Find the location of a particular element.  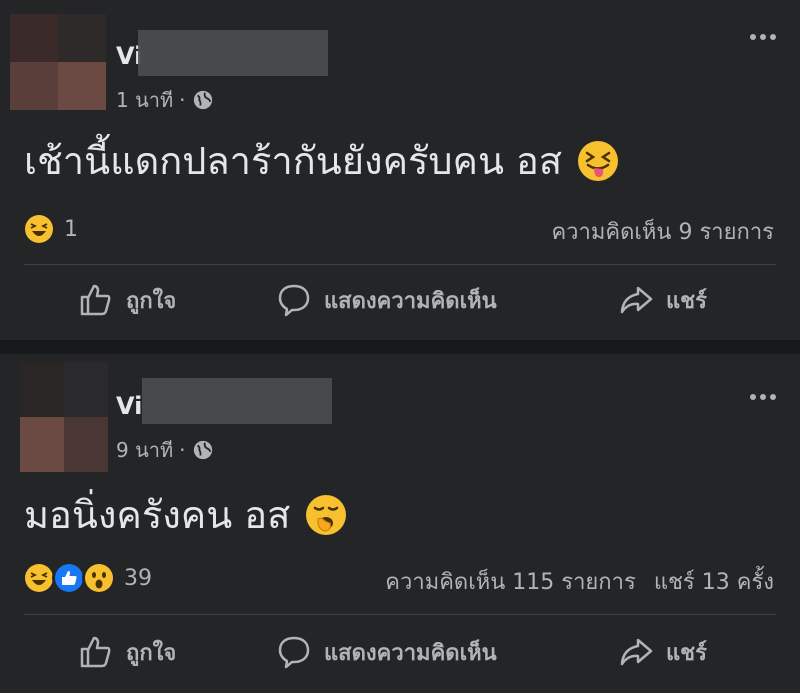

wow-reaction-icon is located at coordinates (99, 578).